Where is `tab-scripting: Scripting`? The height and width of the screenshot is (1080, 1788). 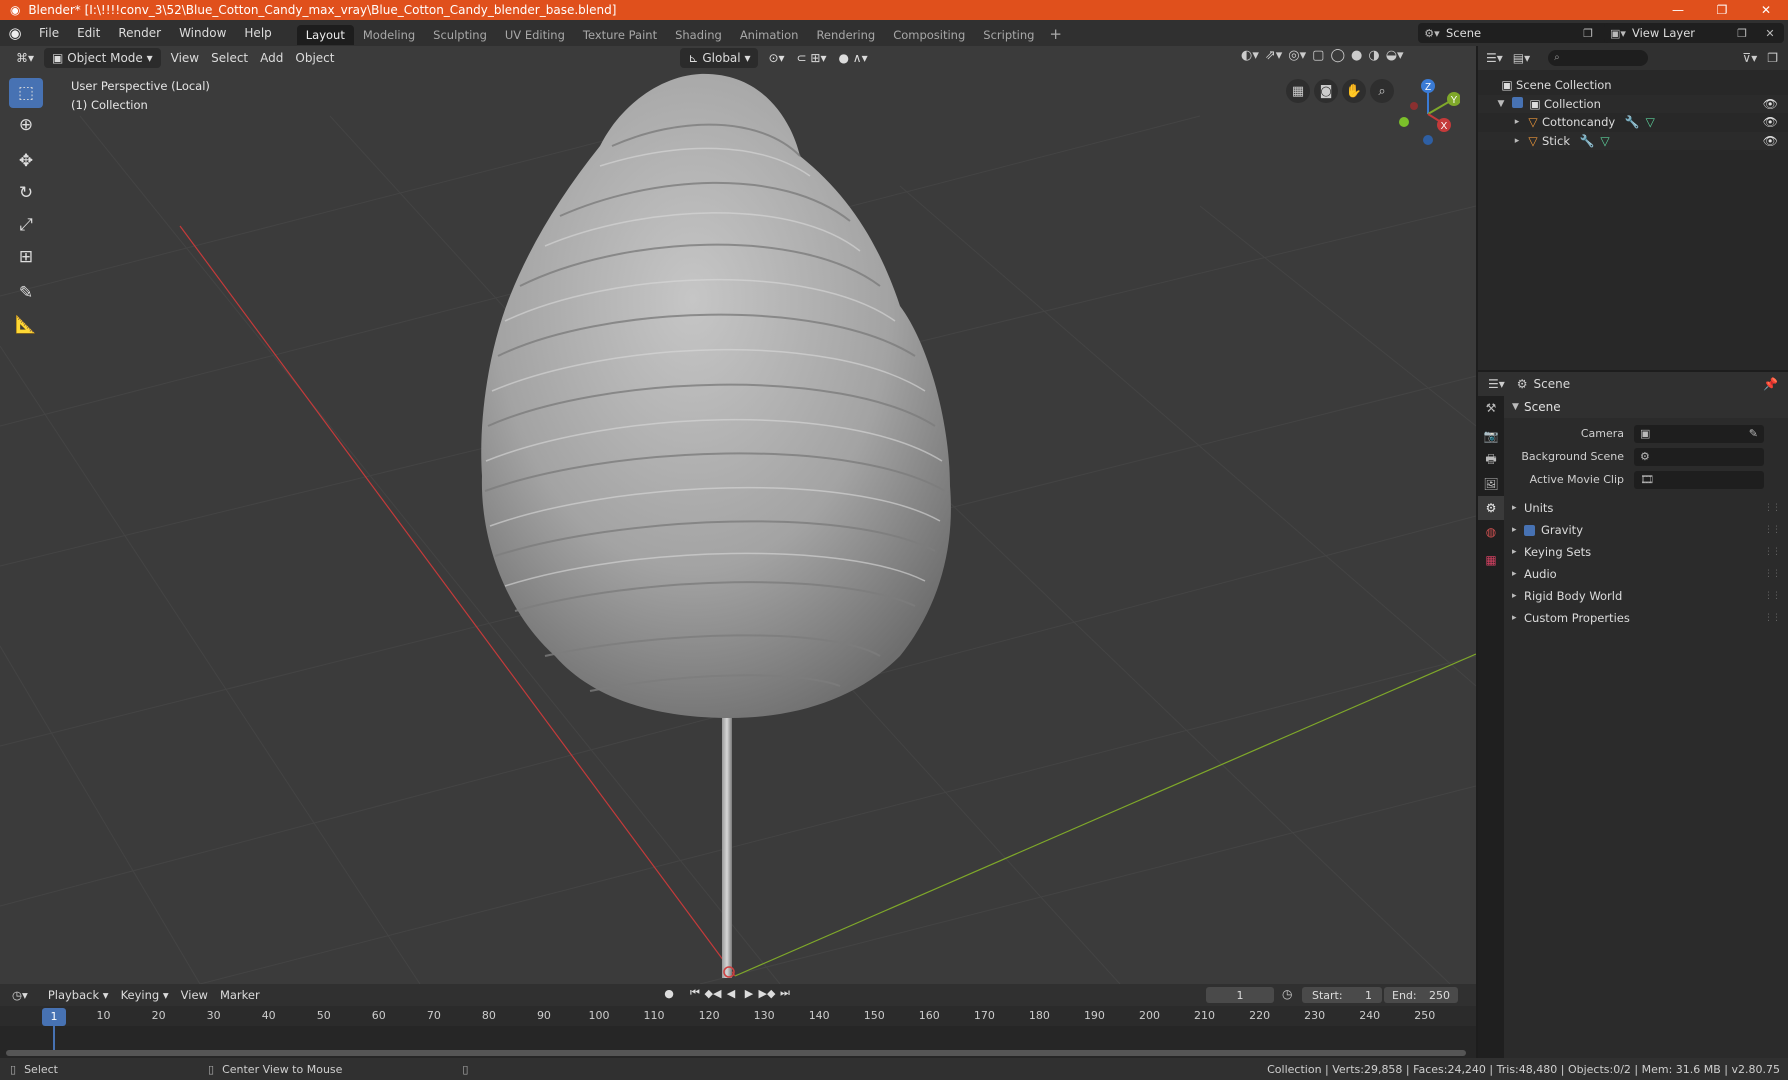 tab-scripting: Scripting is located at coordinates (1008, 35).